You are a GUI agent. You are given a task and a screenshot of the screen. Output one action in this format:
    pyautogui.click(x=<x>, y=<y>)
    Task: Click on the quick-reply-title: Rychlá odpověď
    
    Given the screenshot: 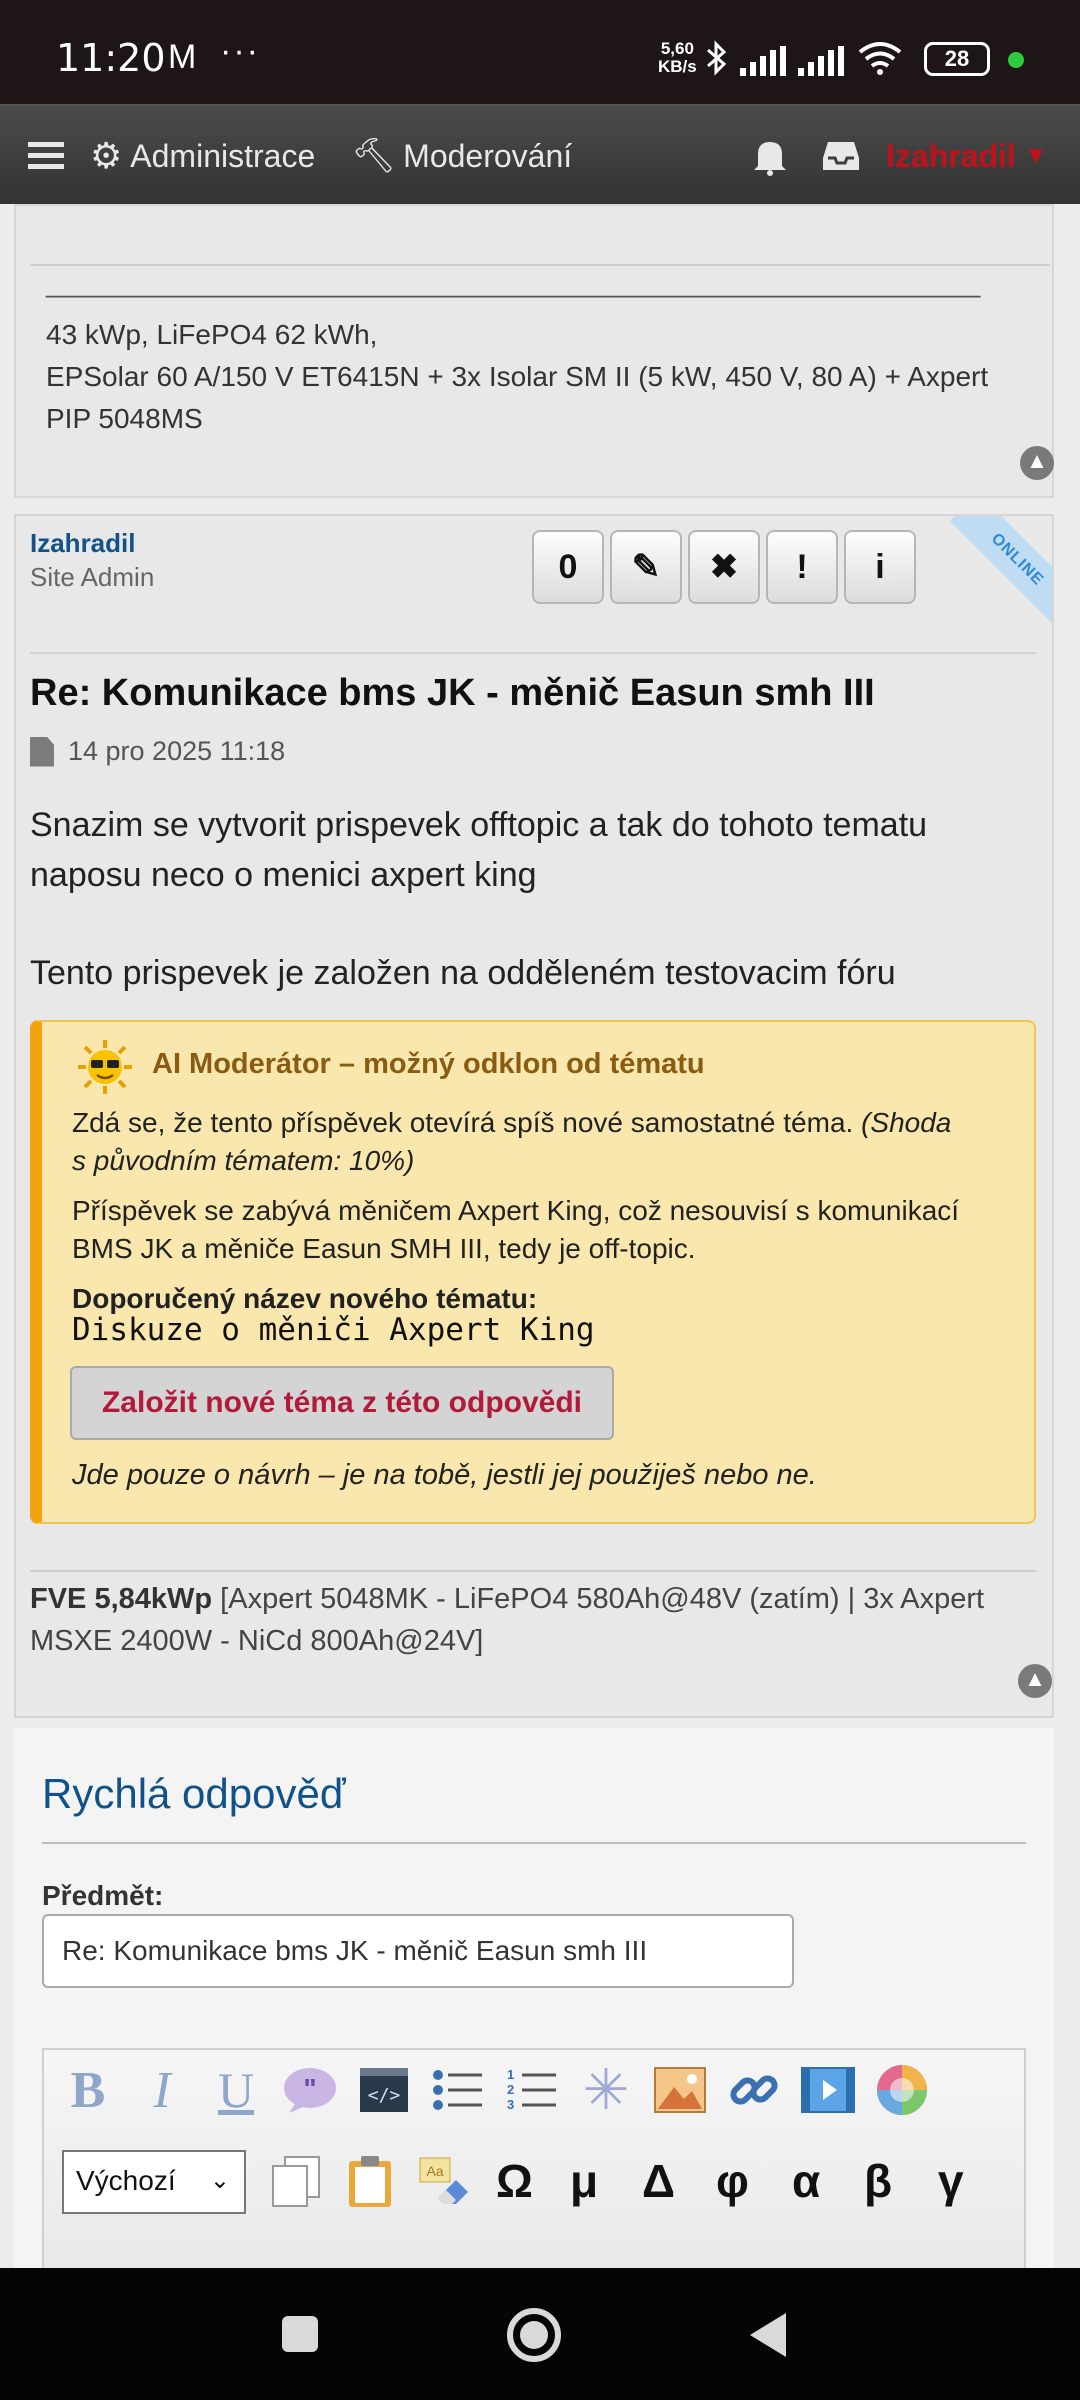 What is the action you would take?
    pyautogui.click(x=194, y=1793)
    